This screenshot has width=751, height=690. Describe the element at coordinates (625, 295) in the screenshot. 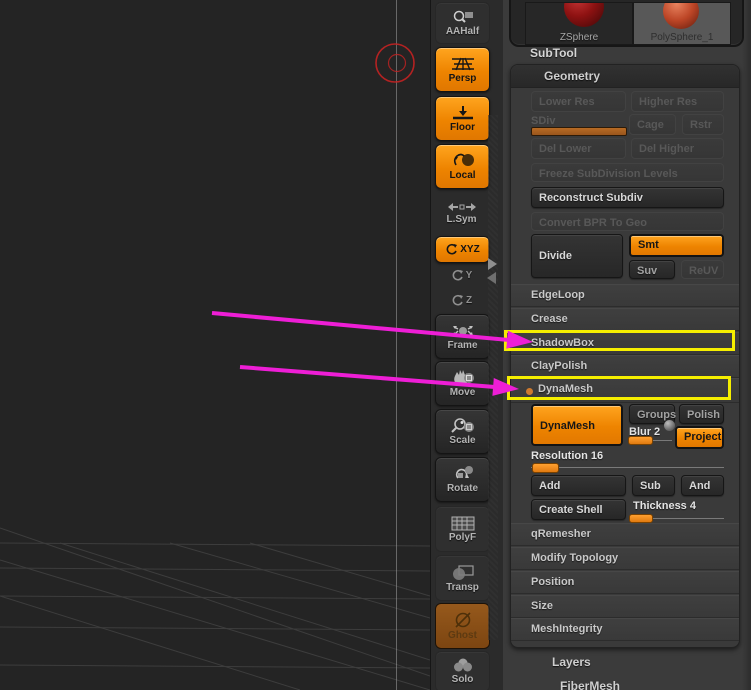

I see `section-edgeloop: EdgeLoop` at that location.